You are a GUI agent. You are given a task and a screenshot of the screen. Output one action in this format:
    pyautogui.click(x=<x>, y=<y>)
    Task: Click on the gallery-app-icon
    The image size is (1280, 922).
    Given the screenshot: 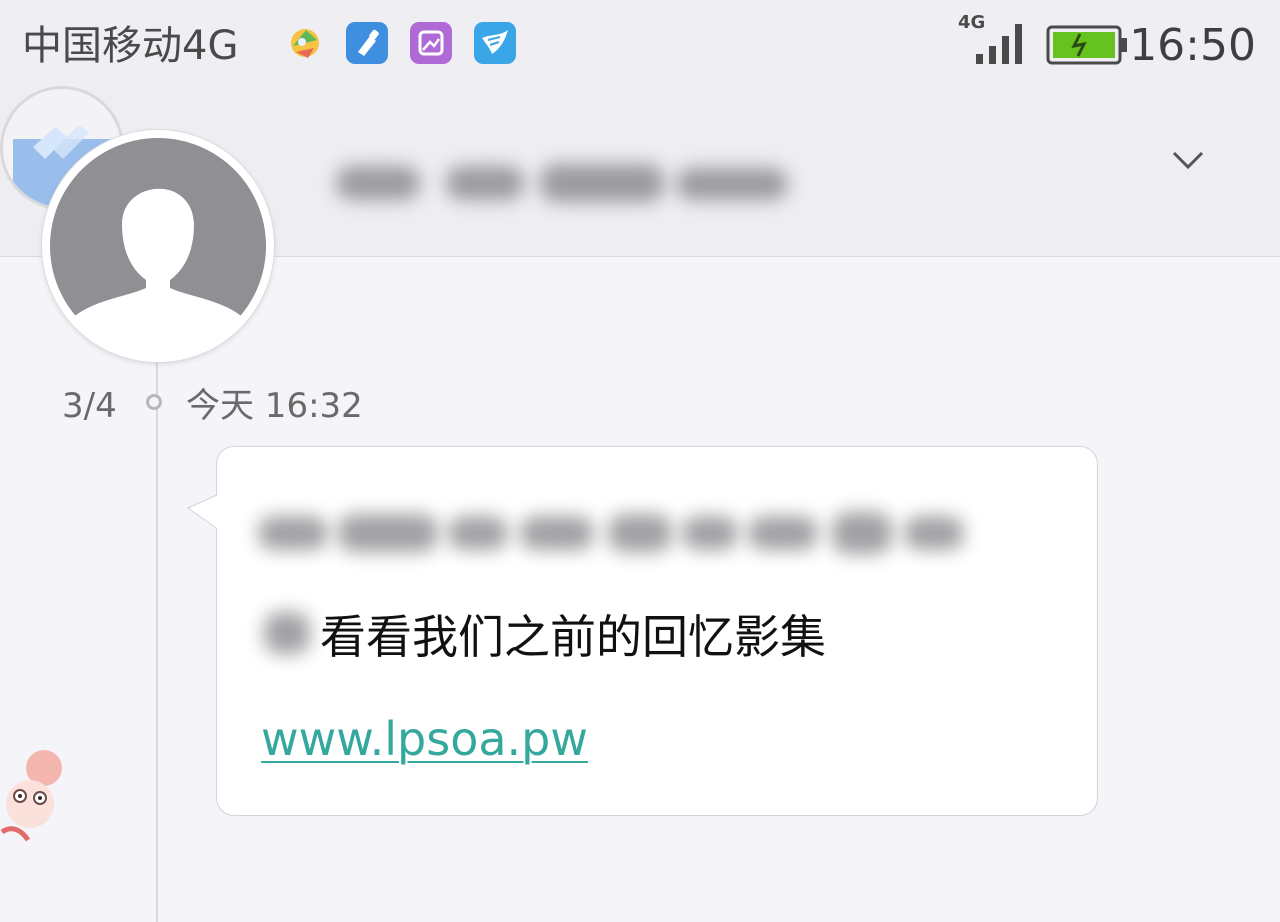 What is the action you would take?
    pyautogui.click(x=431, y=43)
    